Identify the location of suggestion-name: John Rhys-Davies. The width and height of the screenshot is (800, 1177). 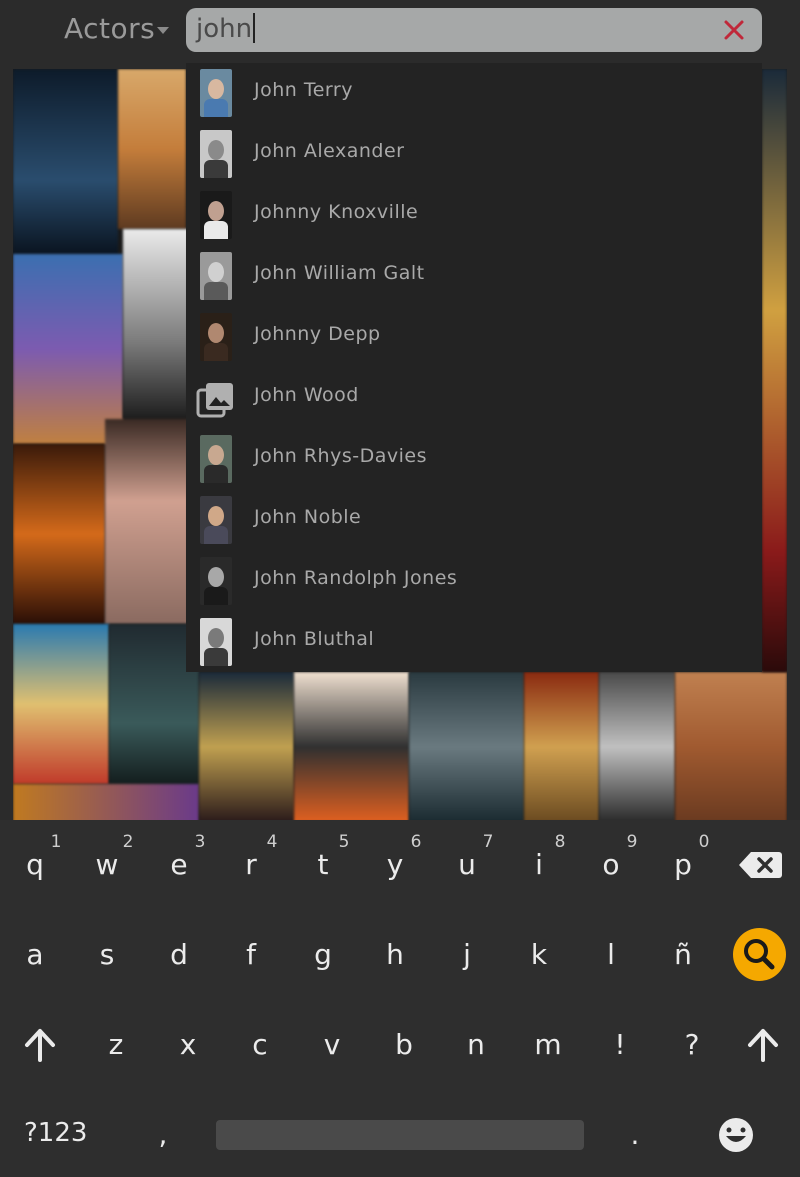
(340, 456).